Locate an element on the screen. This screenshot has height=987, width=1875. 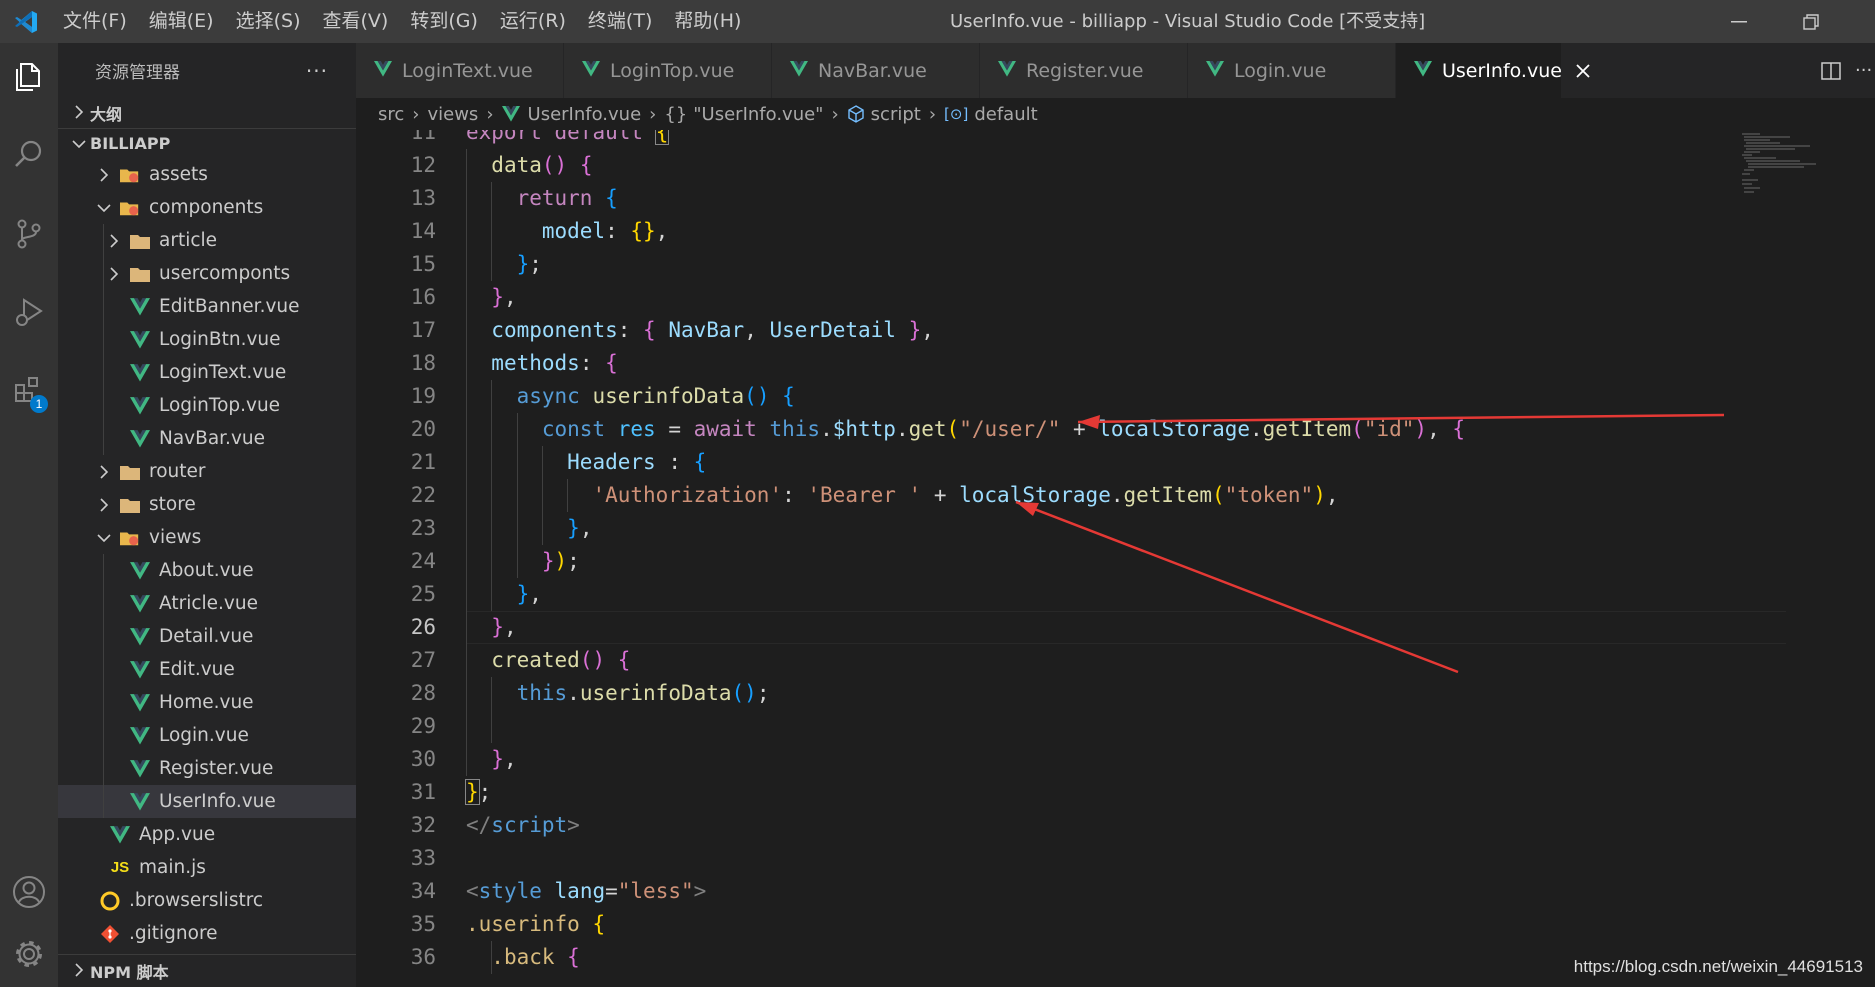
tree-folder: store is located at coordinates (207, 504).